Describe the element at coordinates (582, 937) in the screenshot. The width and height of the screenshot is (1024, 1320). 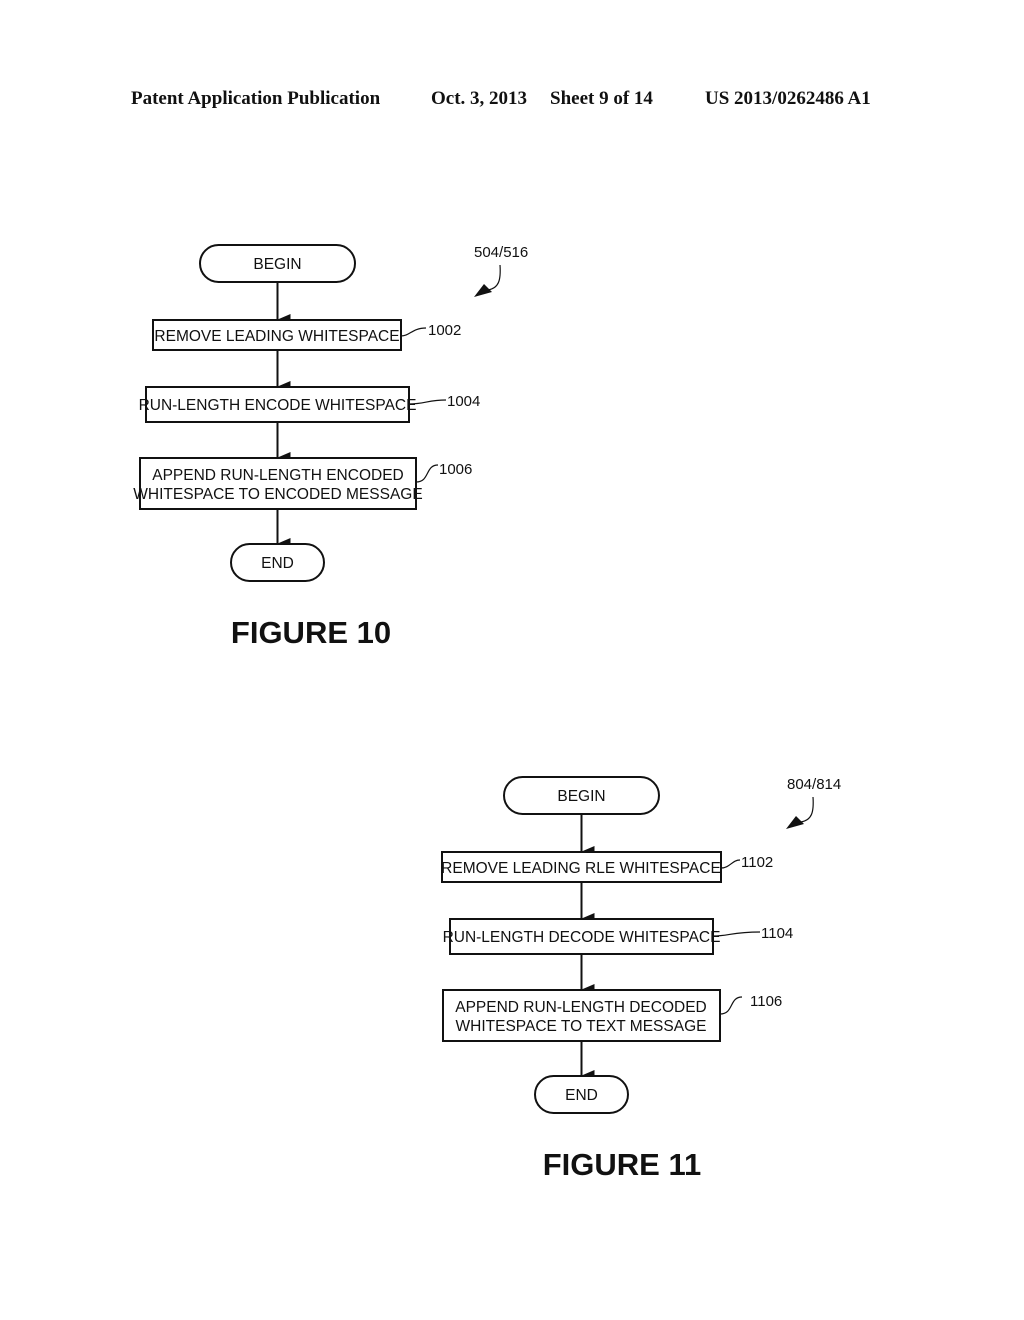
I see `step-label: RUN-LENGTH DECODE WHITESPACE` at that location.